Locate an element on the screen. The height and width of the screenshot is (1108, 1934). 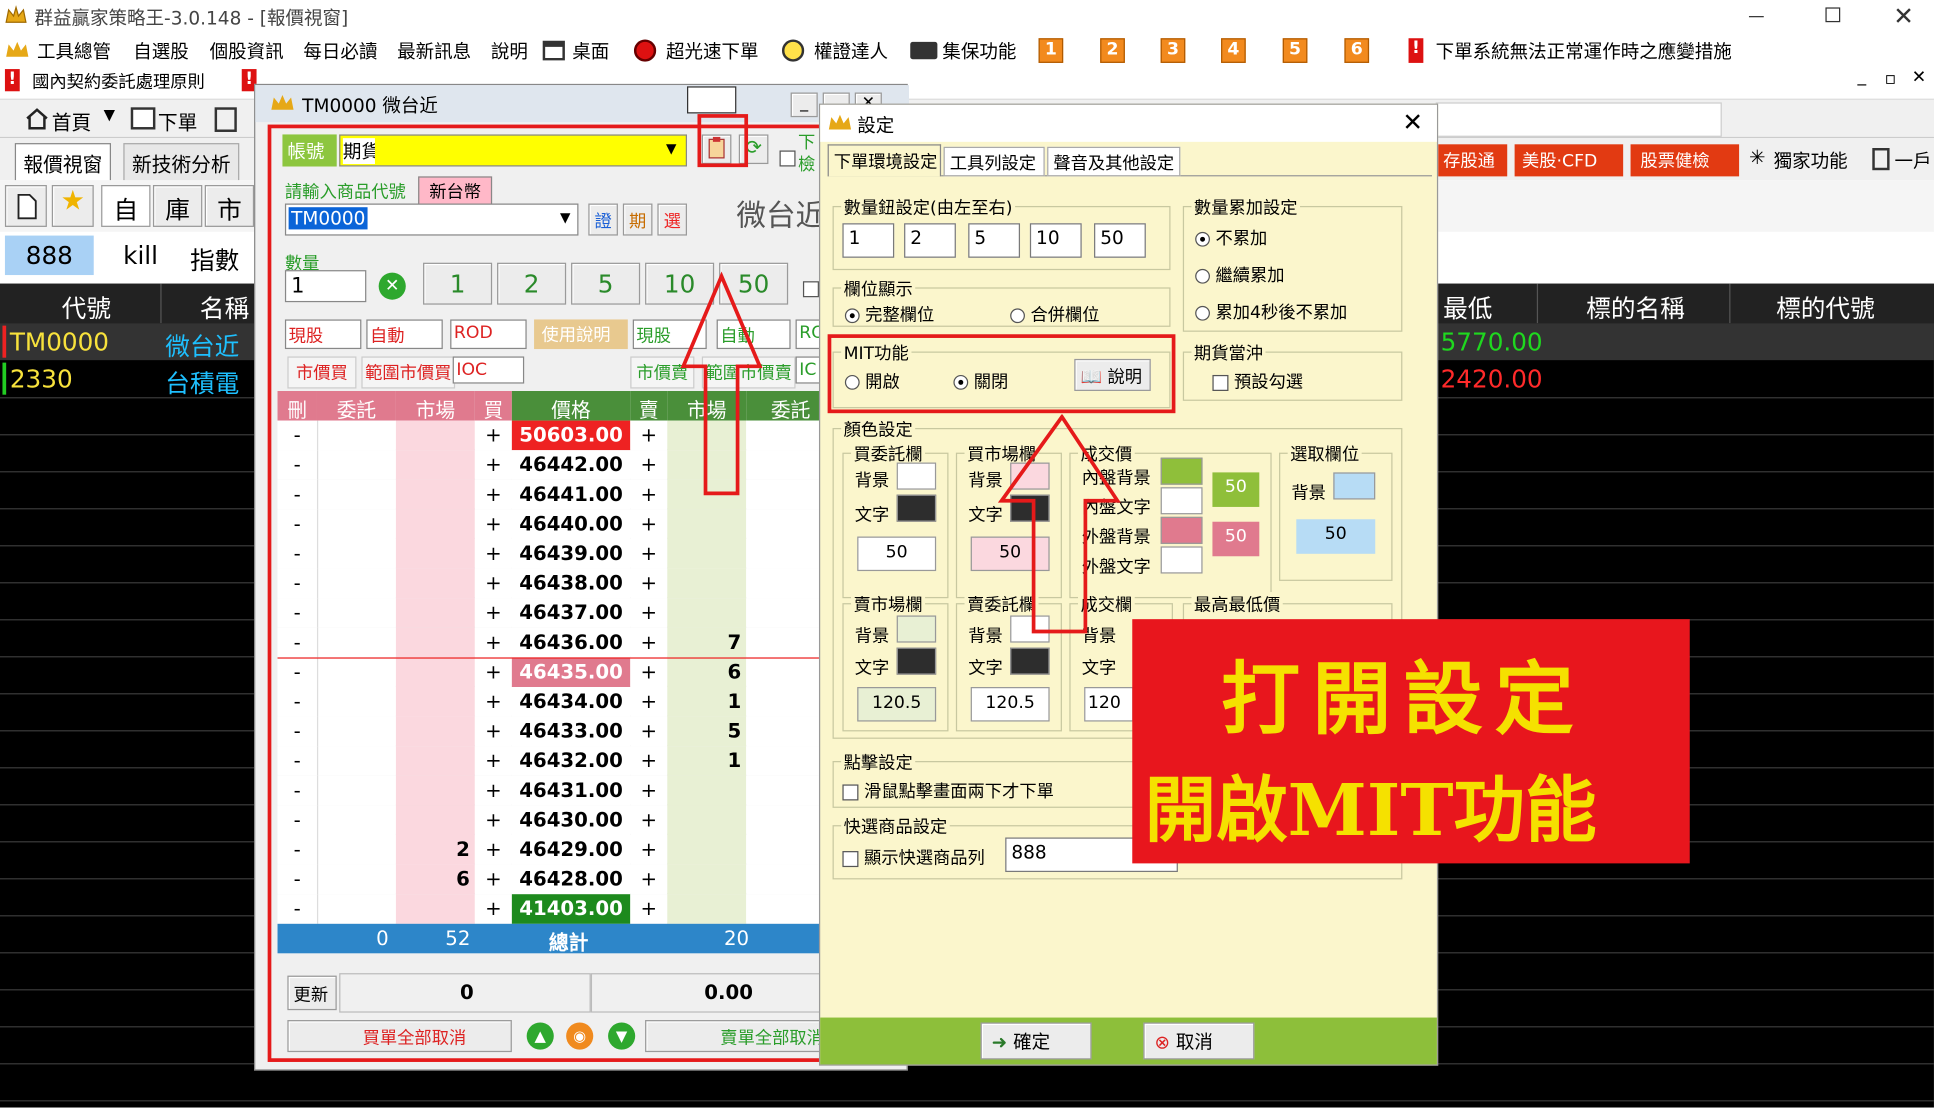
address-box is located at coordinates (1578, 119).